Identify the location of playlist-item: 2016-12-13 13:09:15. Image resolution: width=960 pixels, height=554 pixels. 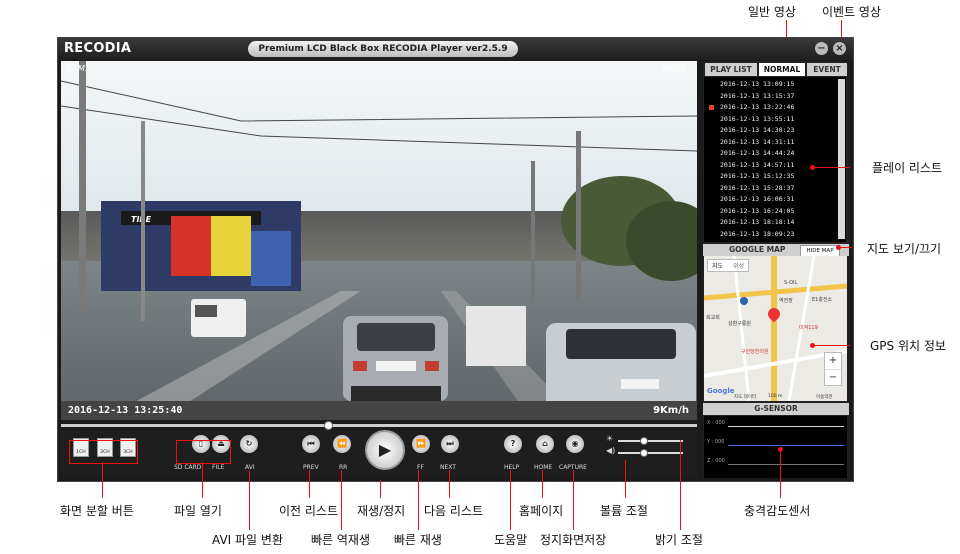
(757, 84).